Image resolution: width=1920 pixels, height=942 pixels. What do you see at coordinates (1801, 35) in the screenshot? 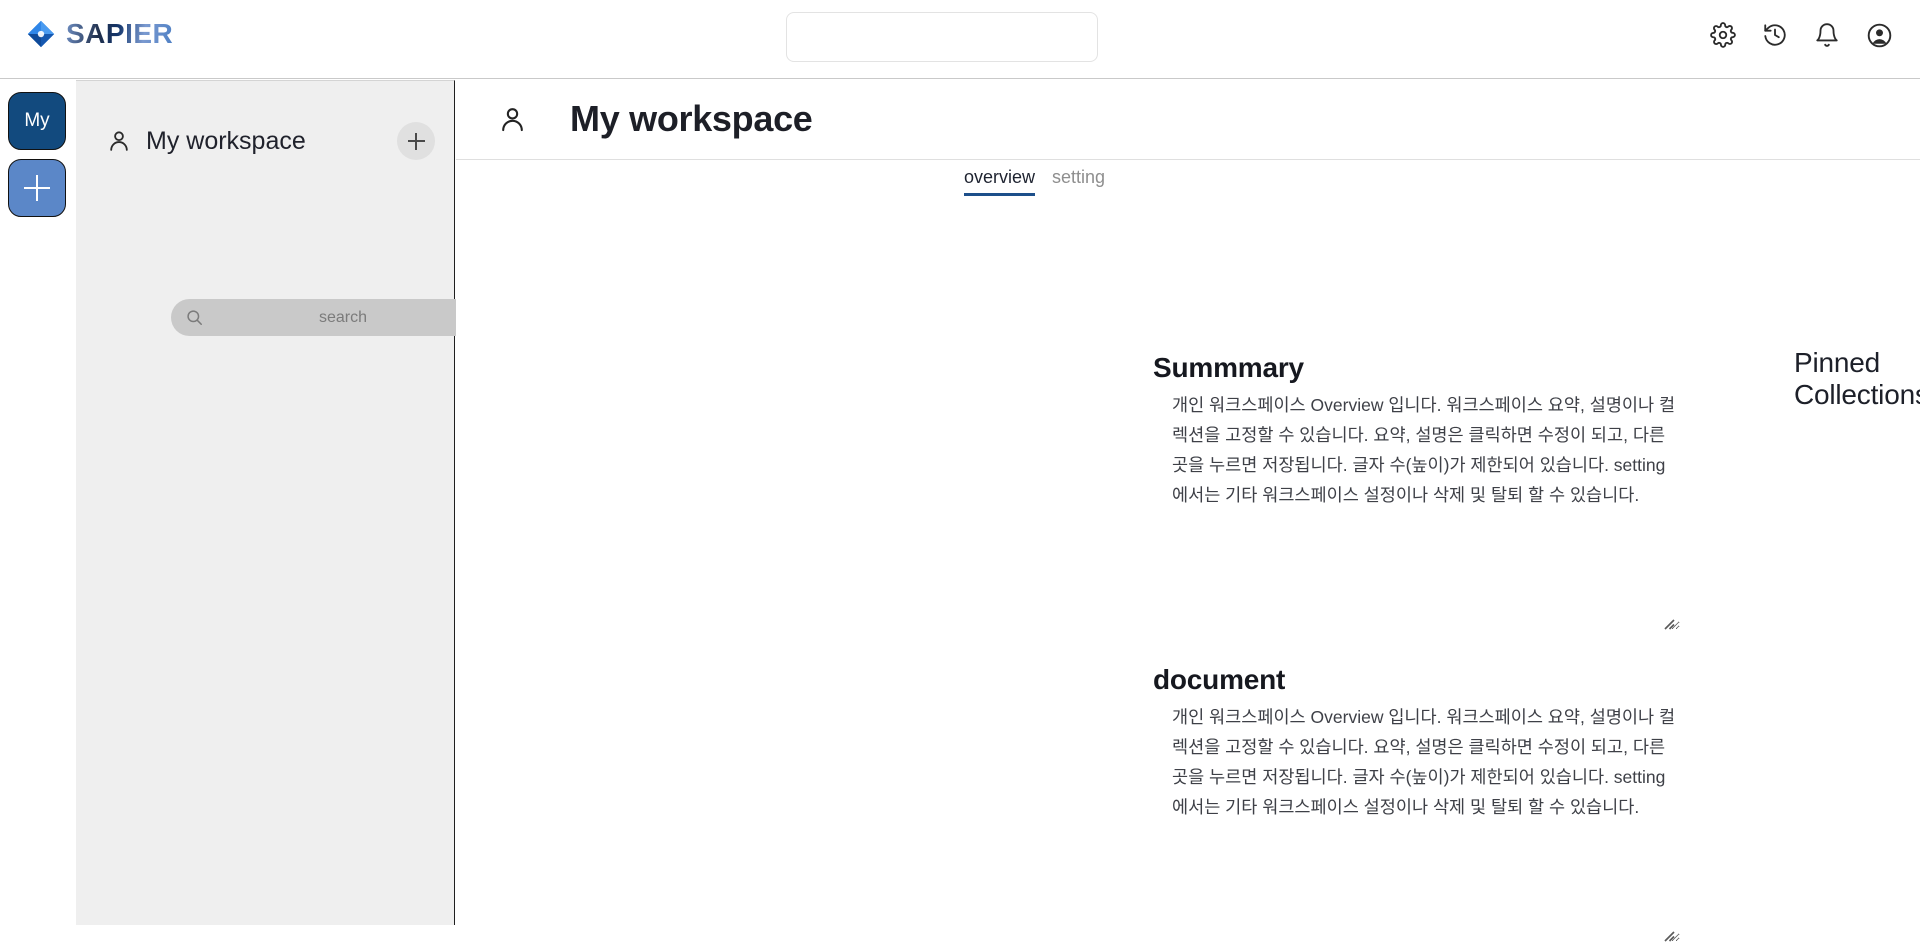
I see `topbar-actions` at bounding box center [1801, 35].